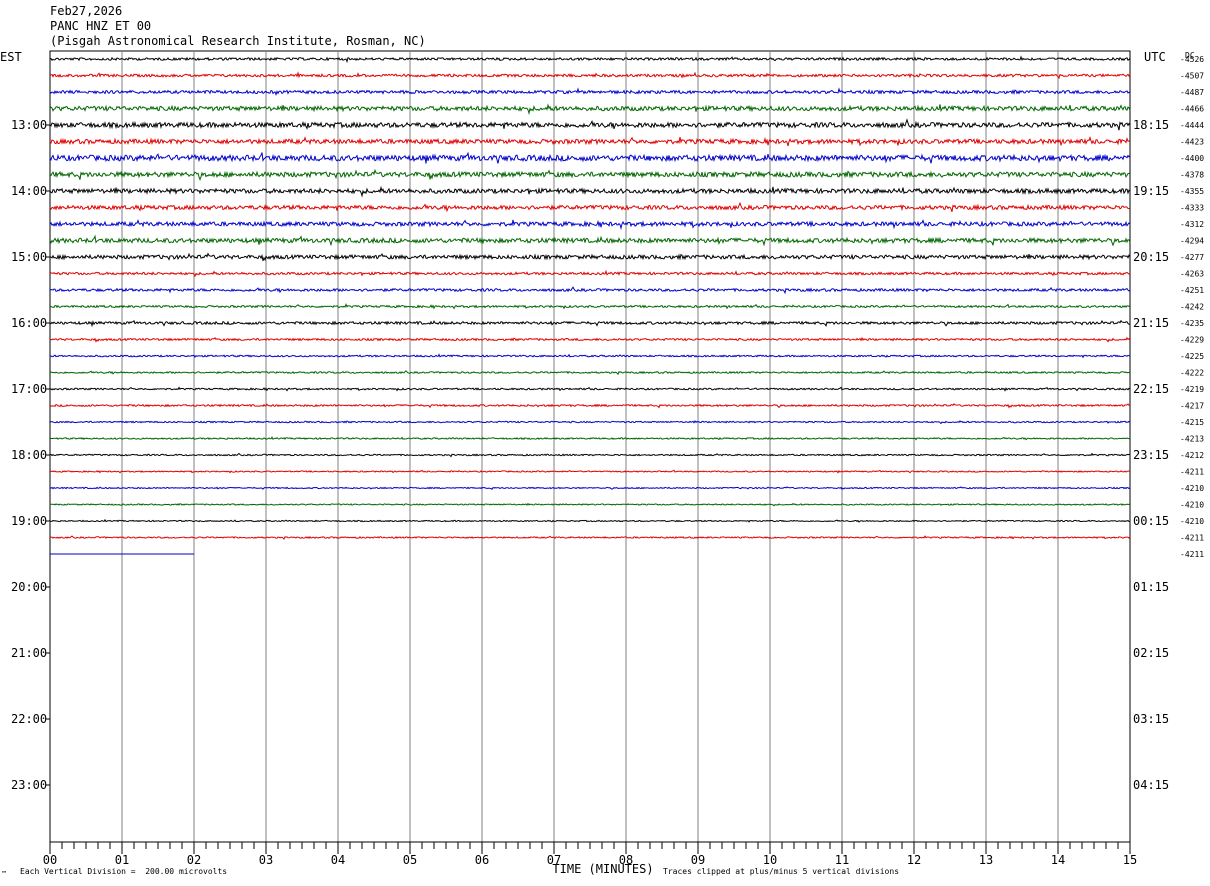  What do you see at coordinates (914, 860) in the screenshot?
I see `x-tick-label: 12` at bounding box center [914, 860].